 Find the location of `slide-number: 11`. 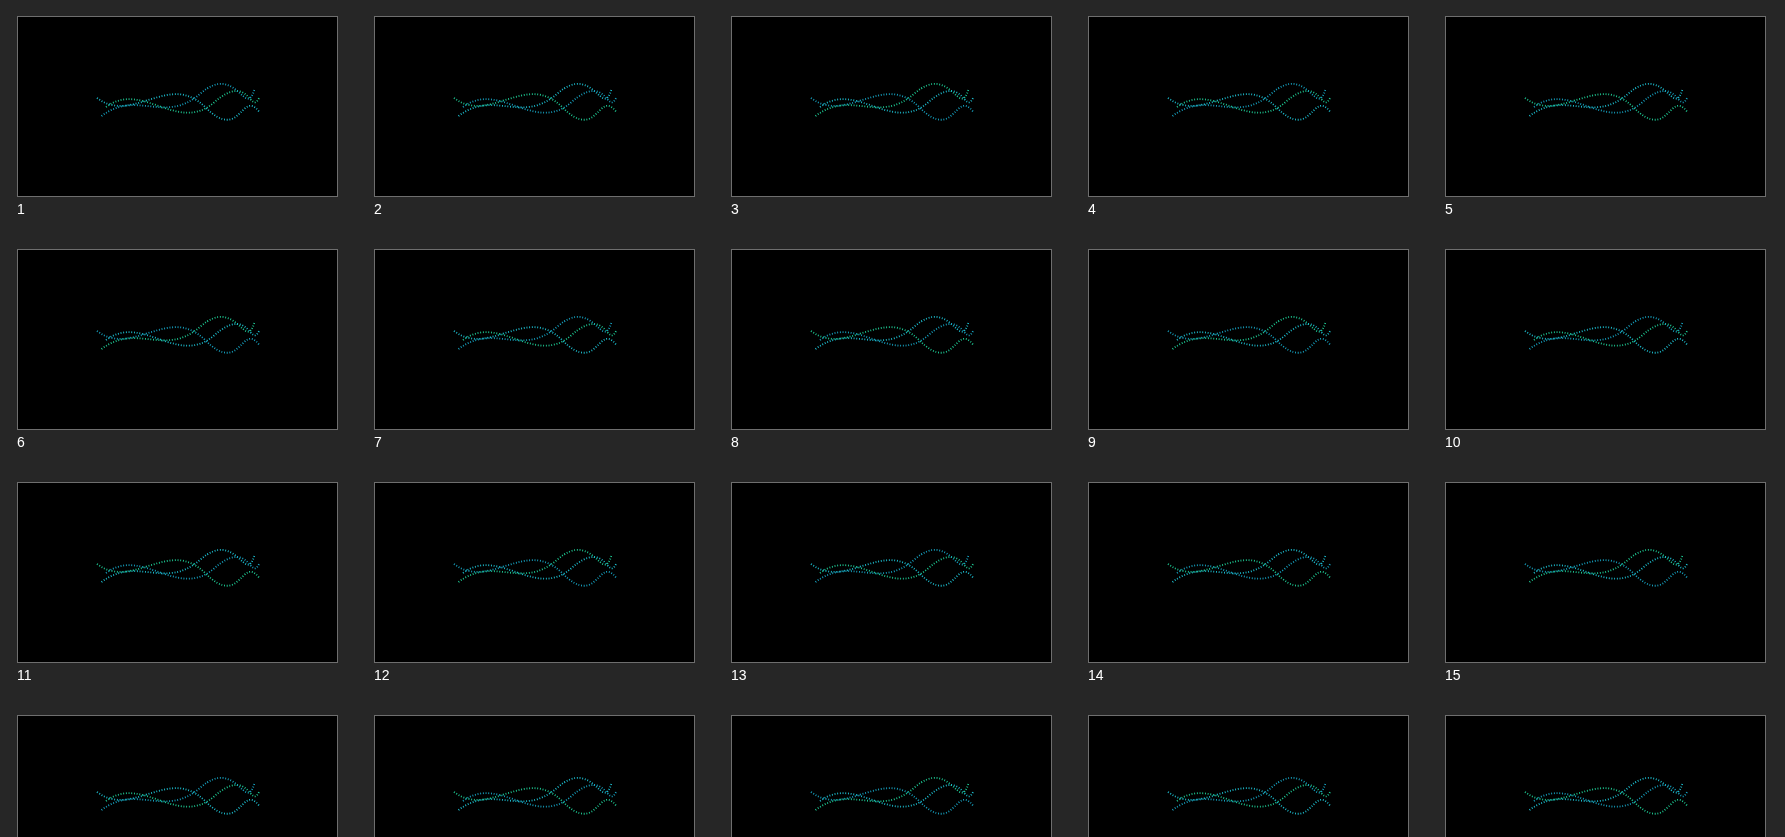

slide-number: 11 is located at coordinates (24, 675).